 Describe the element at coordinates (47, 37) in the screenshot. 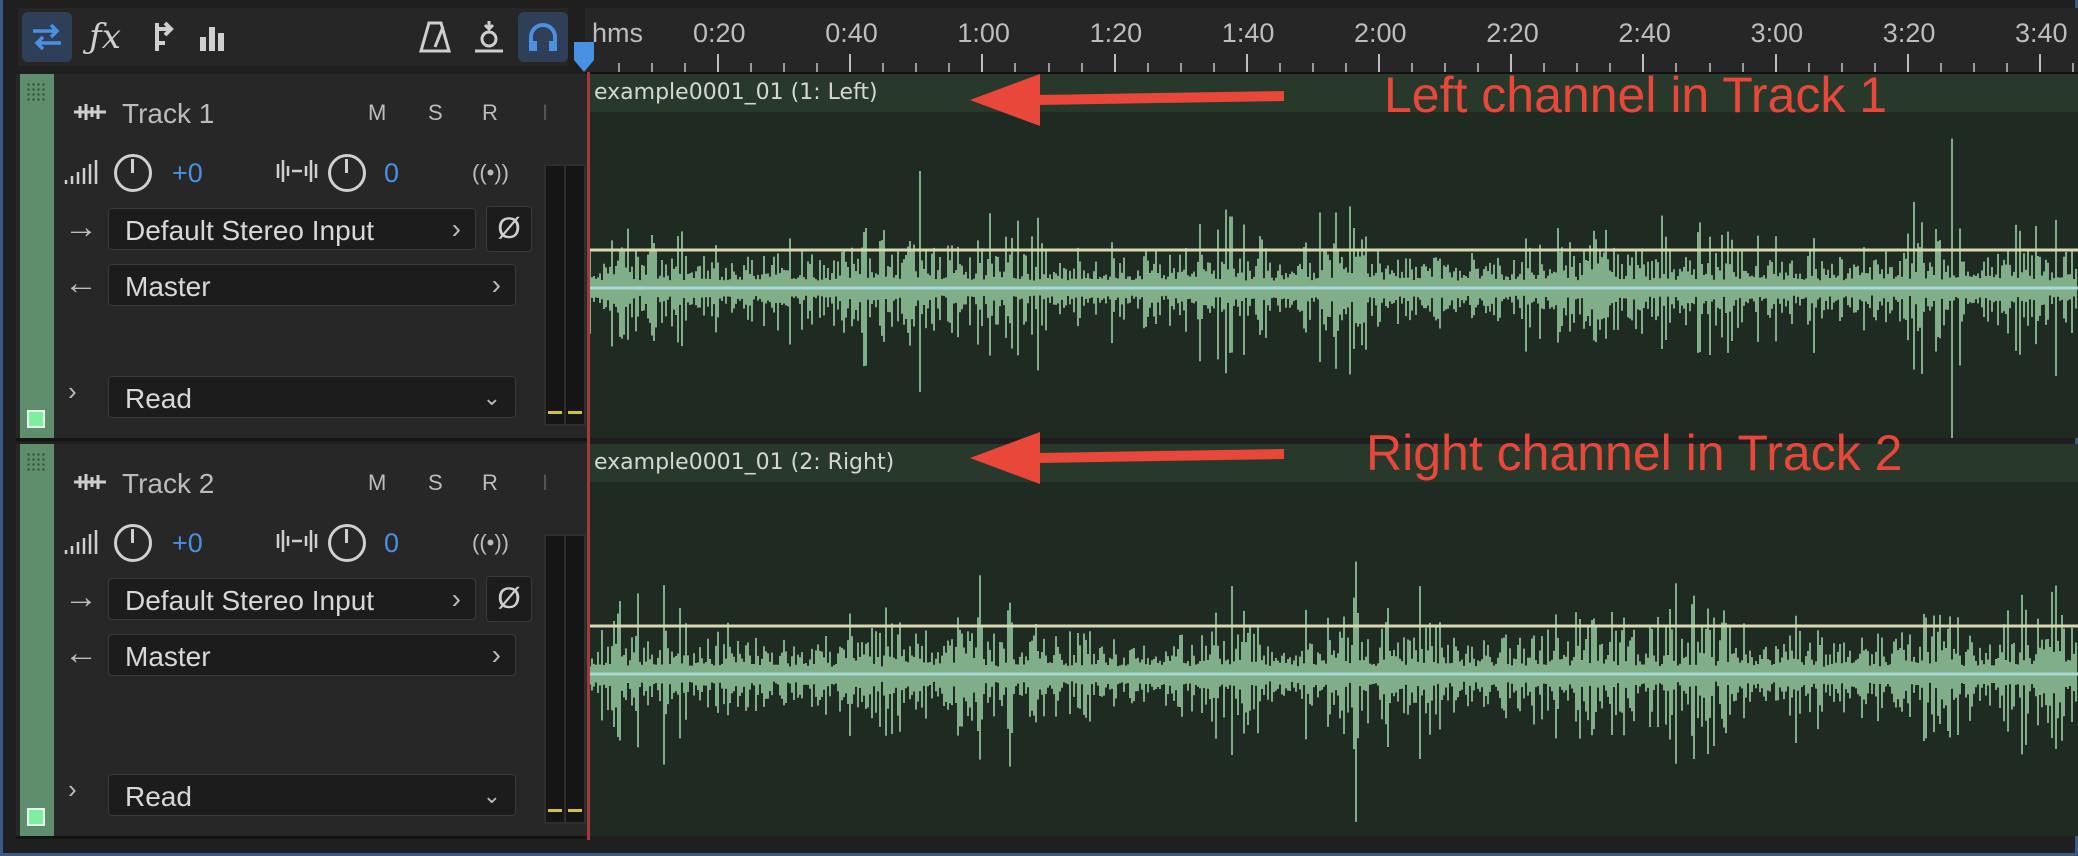

I see `switch-icon` at that location.